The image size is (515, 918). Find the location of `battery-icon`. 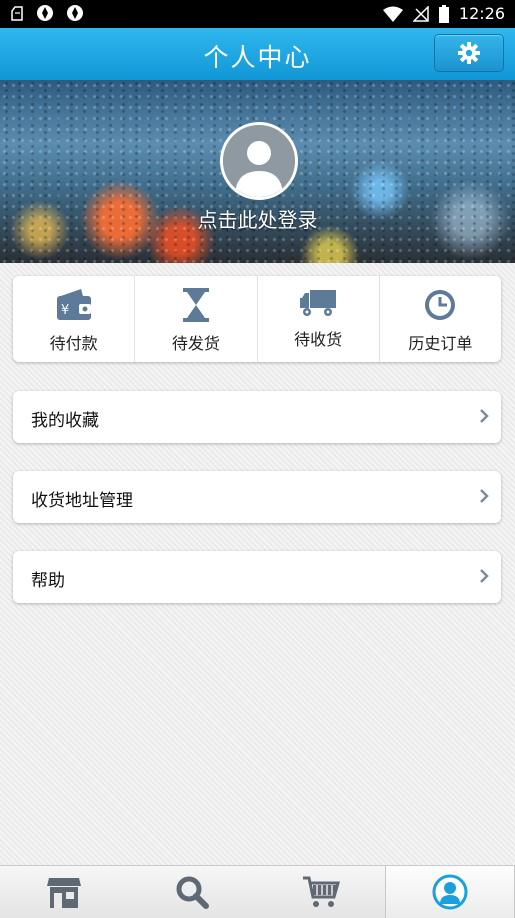

battery-icon is located at coordinates (443, 13).